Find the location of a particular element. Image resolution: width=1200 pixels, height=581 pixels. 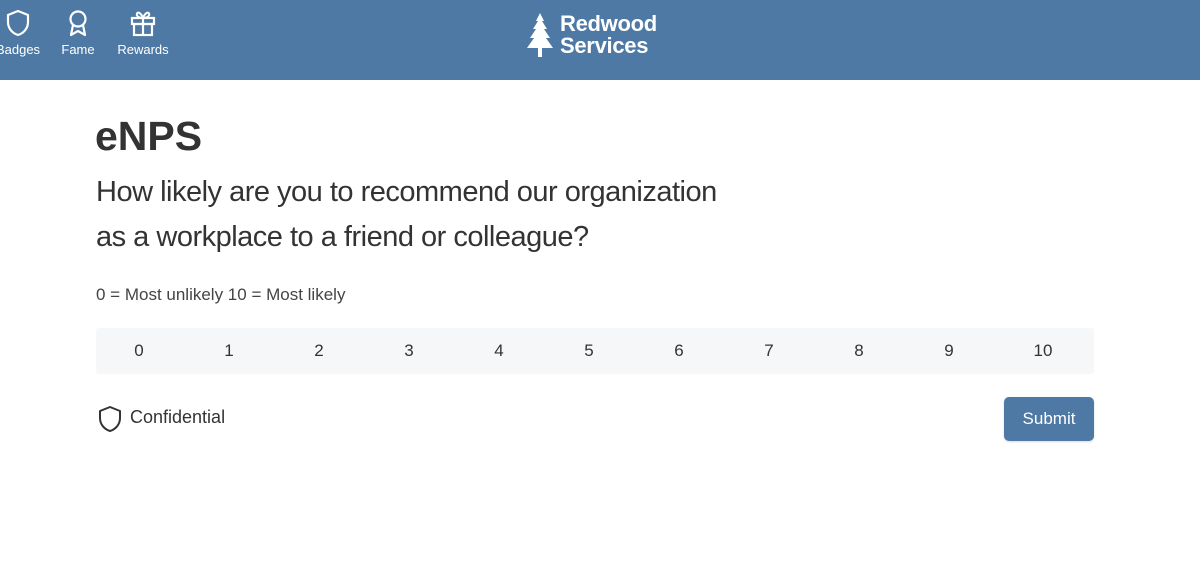

scale-option-8: 8 is located at coordinates (859, 351).